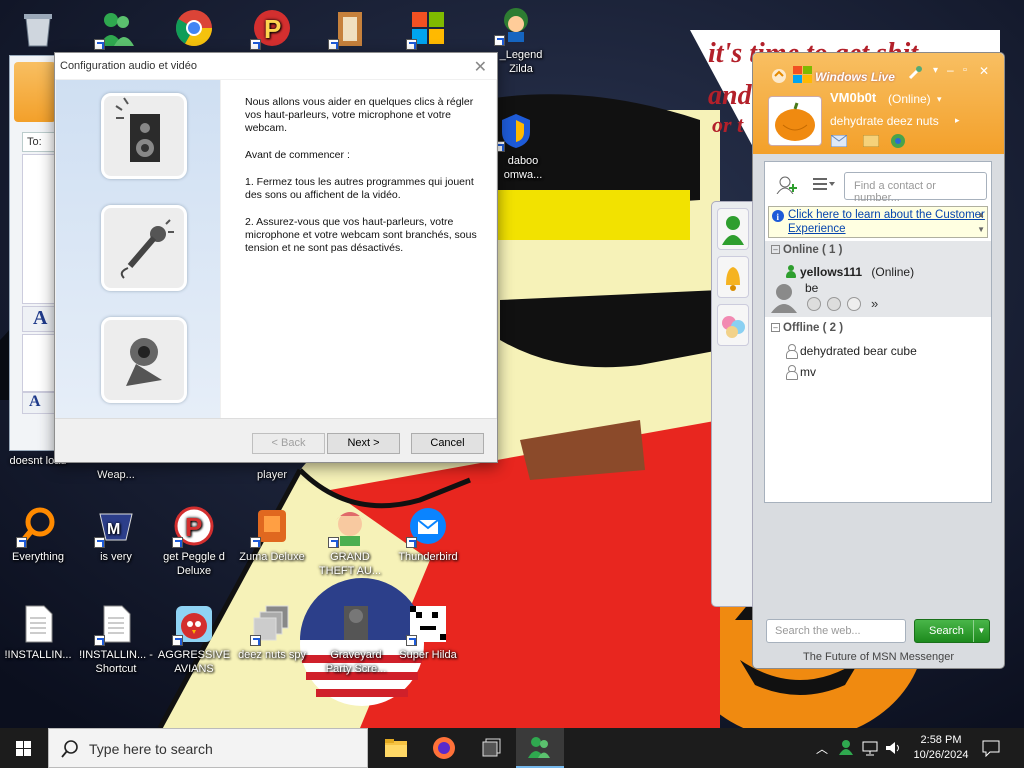 The image size is (1024, 768). Describe the element at coordinates (854, 303) in the screenshot. I see `clock-icon` at that location.